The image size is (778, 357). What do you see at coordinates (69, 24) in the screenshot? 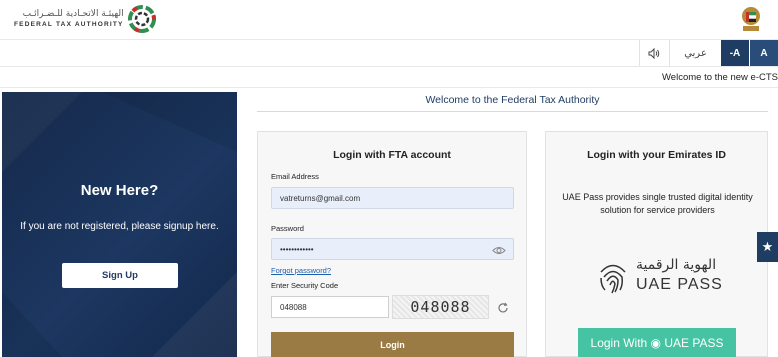
I see `logo-english-text: FEDERAL TAX AUTHORITY` at bounding box center [69, 24].